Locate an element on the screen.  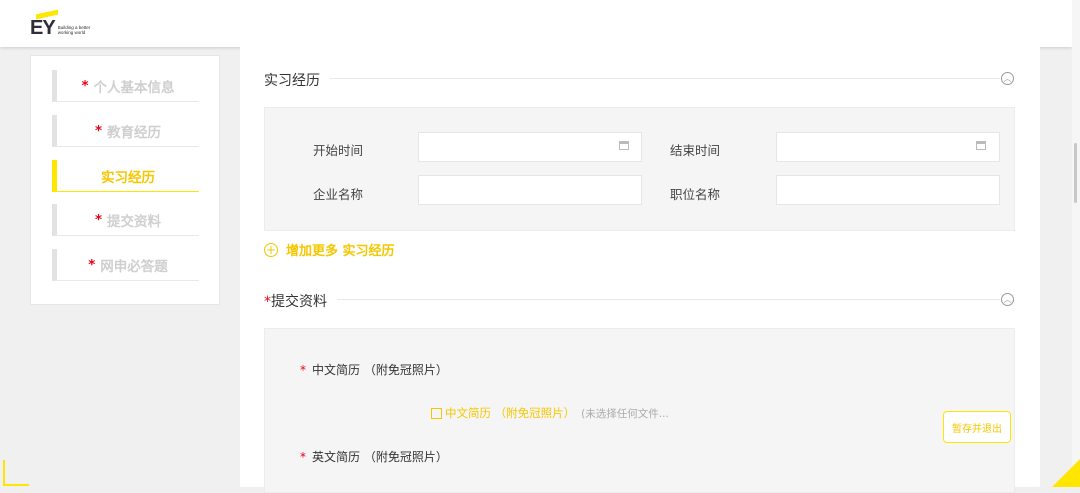
sidebar-item-internship: 实习经历 is located at coordinates (125, 176).